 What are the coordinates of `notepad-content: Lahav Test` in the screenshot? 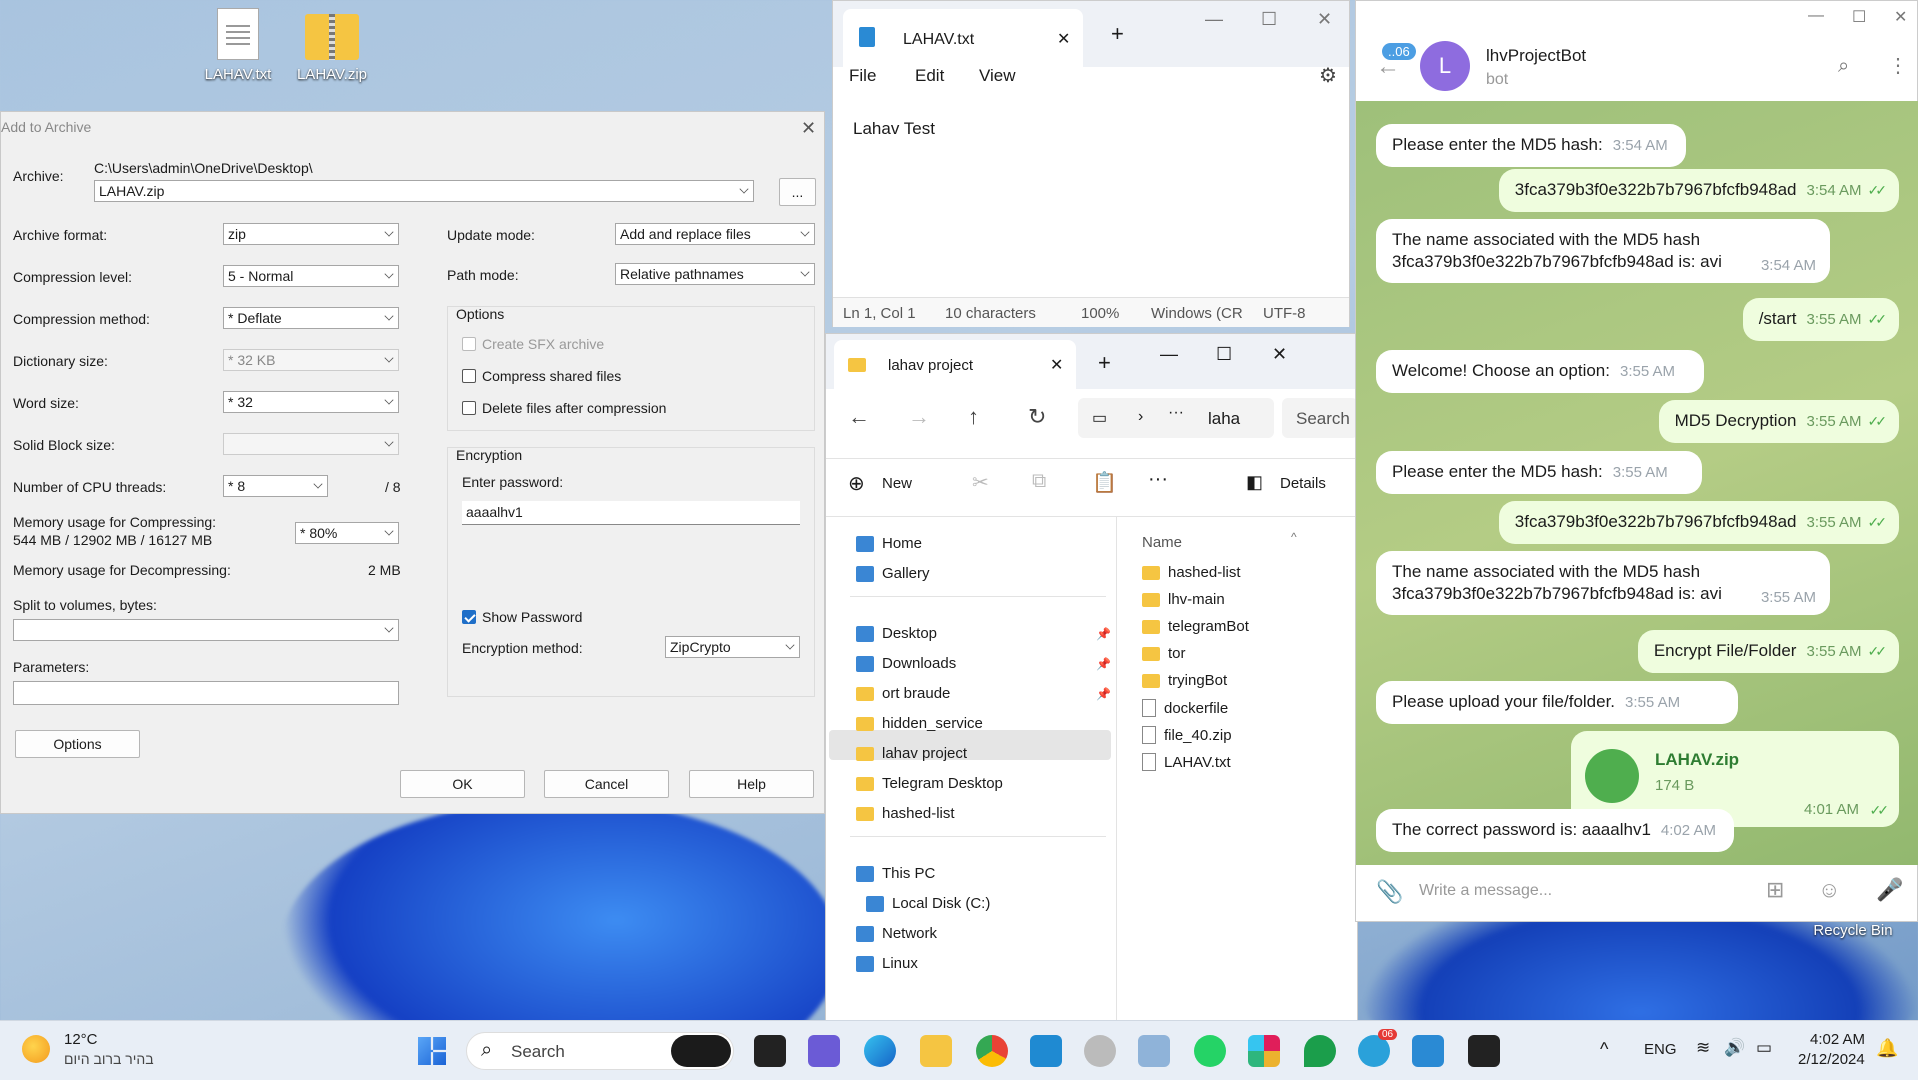 It's located at (894, 129).